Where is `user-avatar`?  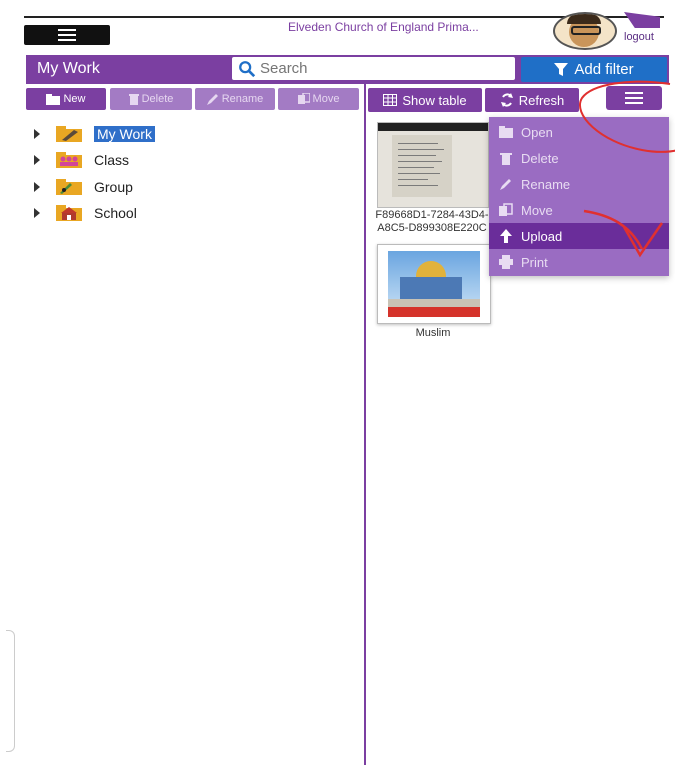 user-avatar is located at coordinates (585, 31).